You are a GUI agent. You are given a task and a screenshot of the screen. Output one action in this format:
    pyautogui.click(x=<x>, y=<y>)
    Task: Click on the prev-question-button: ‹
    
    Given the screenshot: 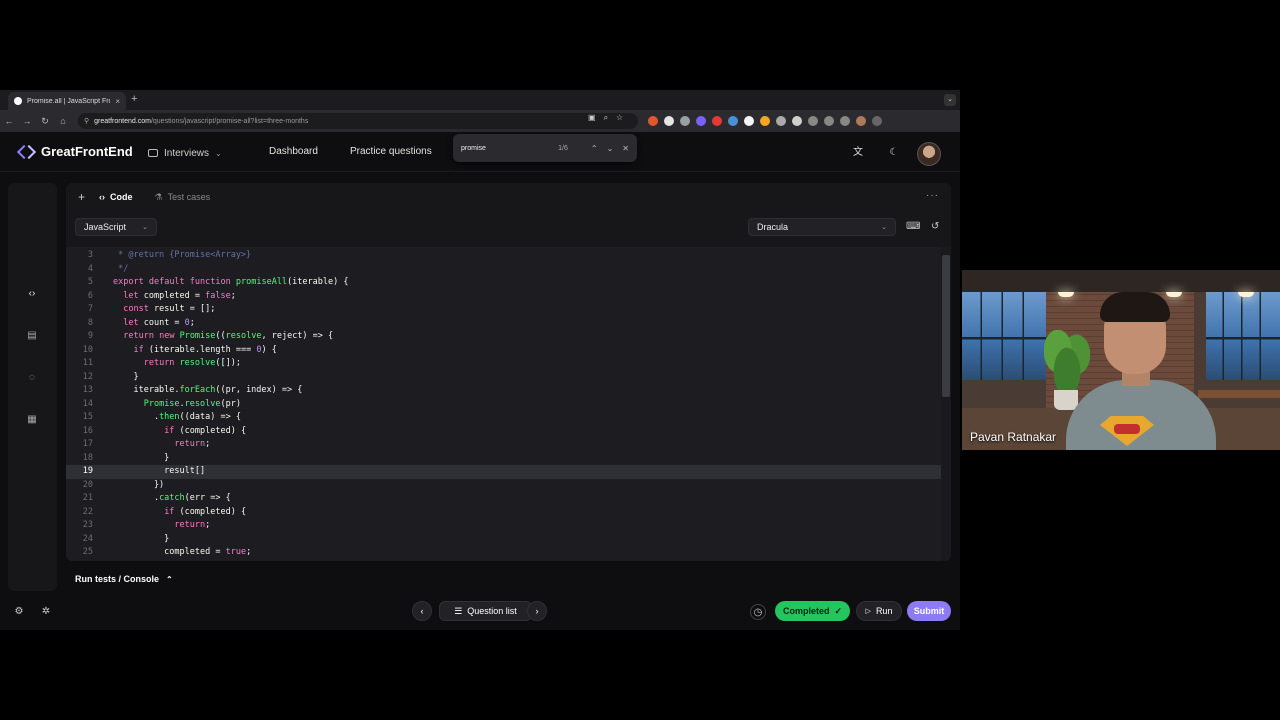 What is the action you would take?
    pyautogui.click(x=422, y=611)
    